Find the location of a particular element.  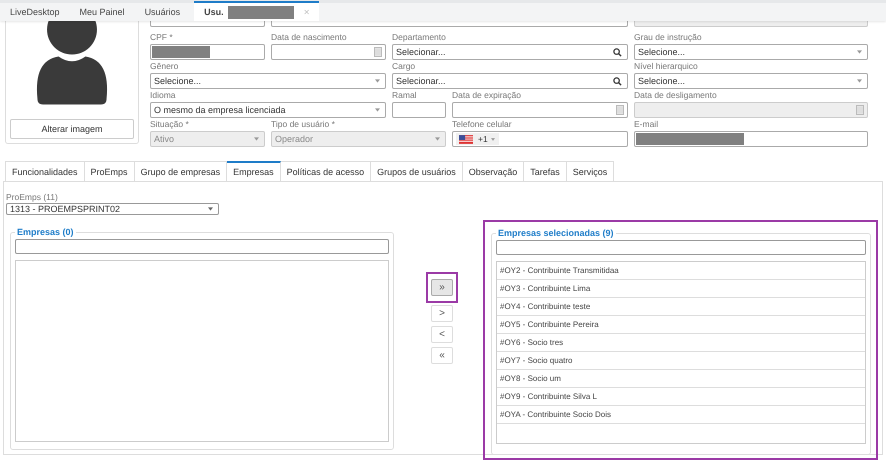

list-item: #OY7 - Socio quatro is located at coordinates (681, 361).